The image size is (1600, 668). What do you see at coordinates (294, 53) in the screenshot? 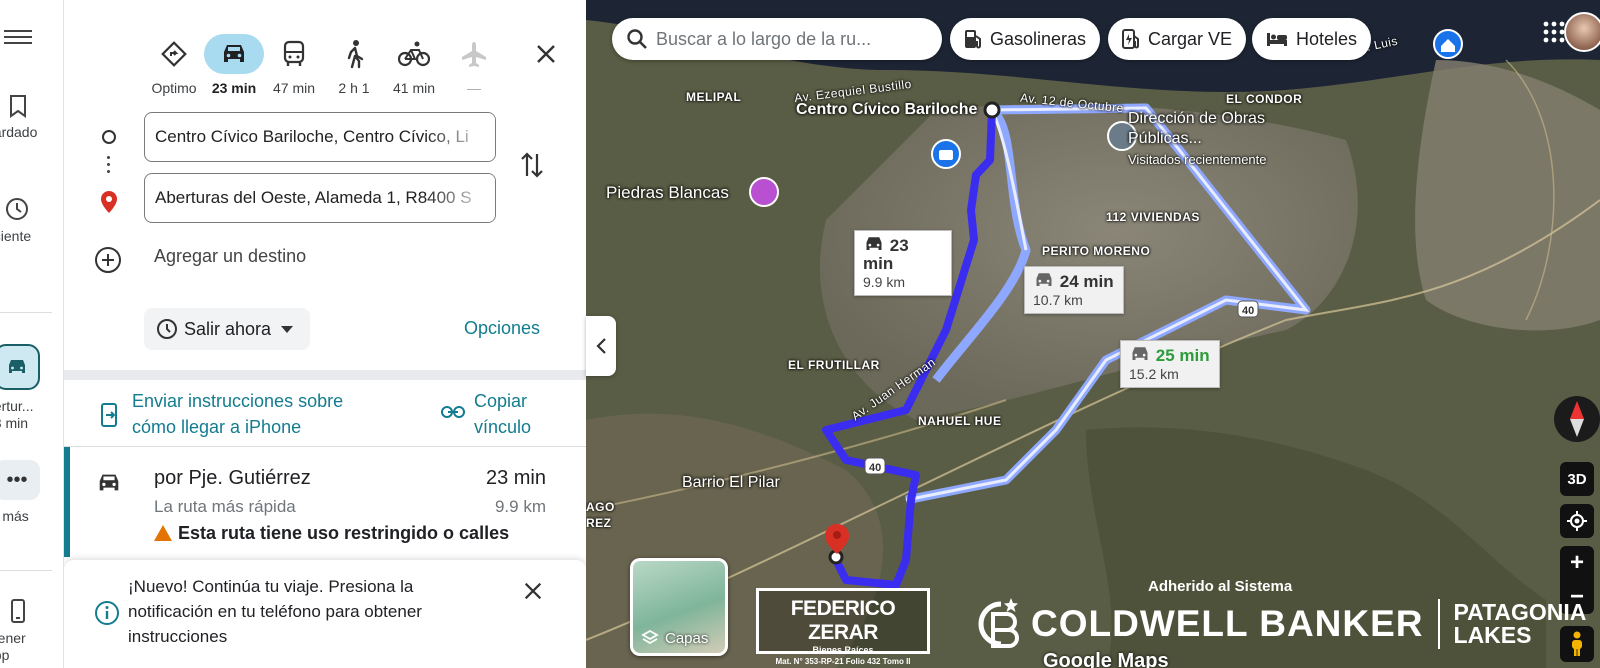
I see `bus-icon` at bounding box center [294, 53].